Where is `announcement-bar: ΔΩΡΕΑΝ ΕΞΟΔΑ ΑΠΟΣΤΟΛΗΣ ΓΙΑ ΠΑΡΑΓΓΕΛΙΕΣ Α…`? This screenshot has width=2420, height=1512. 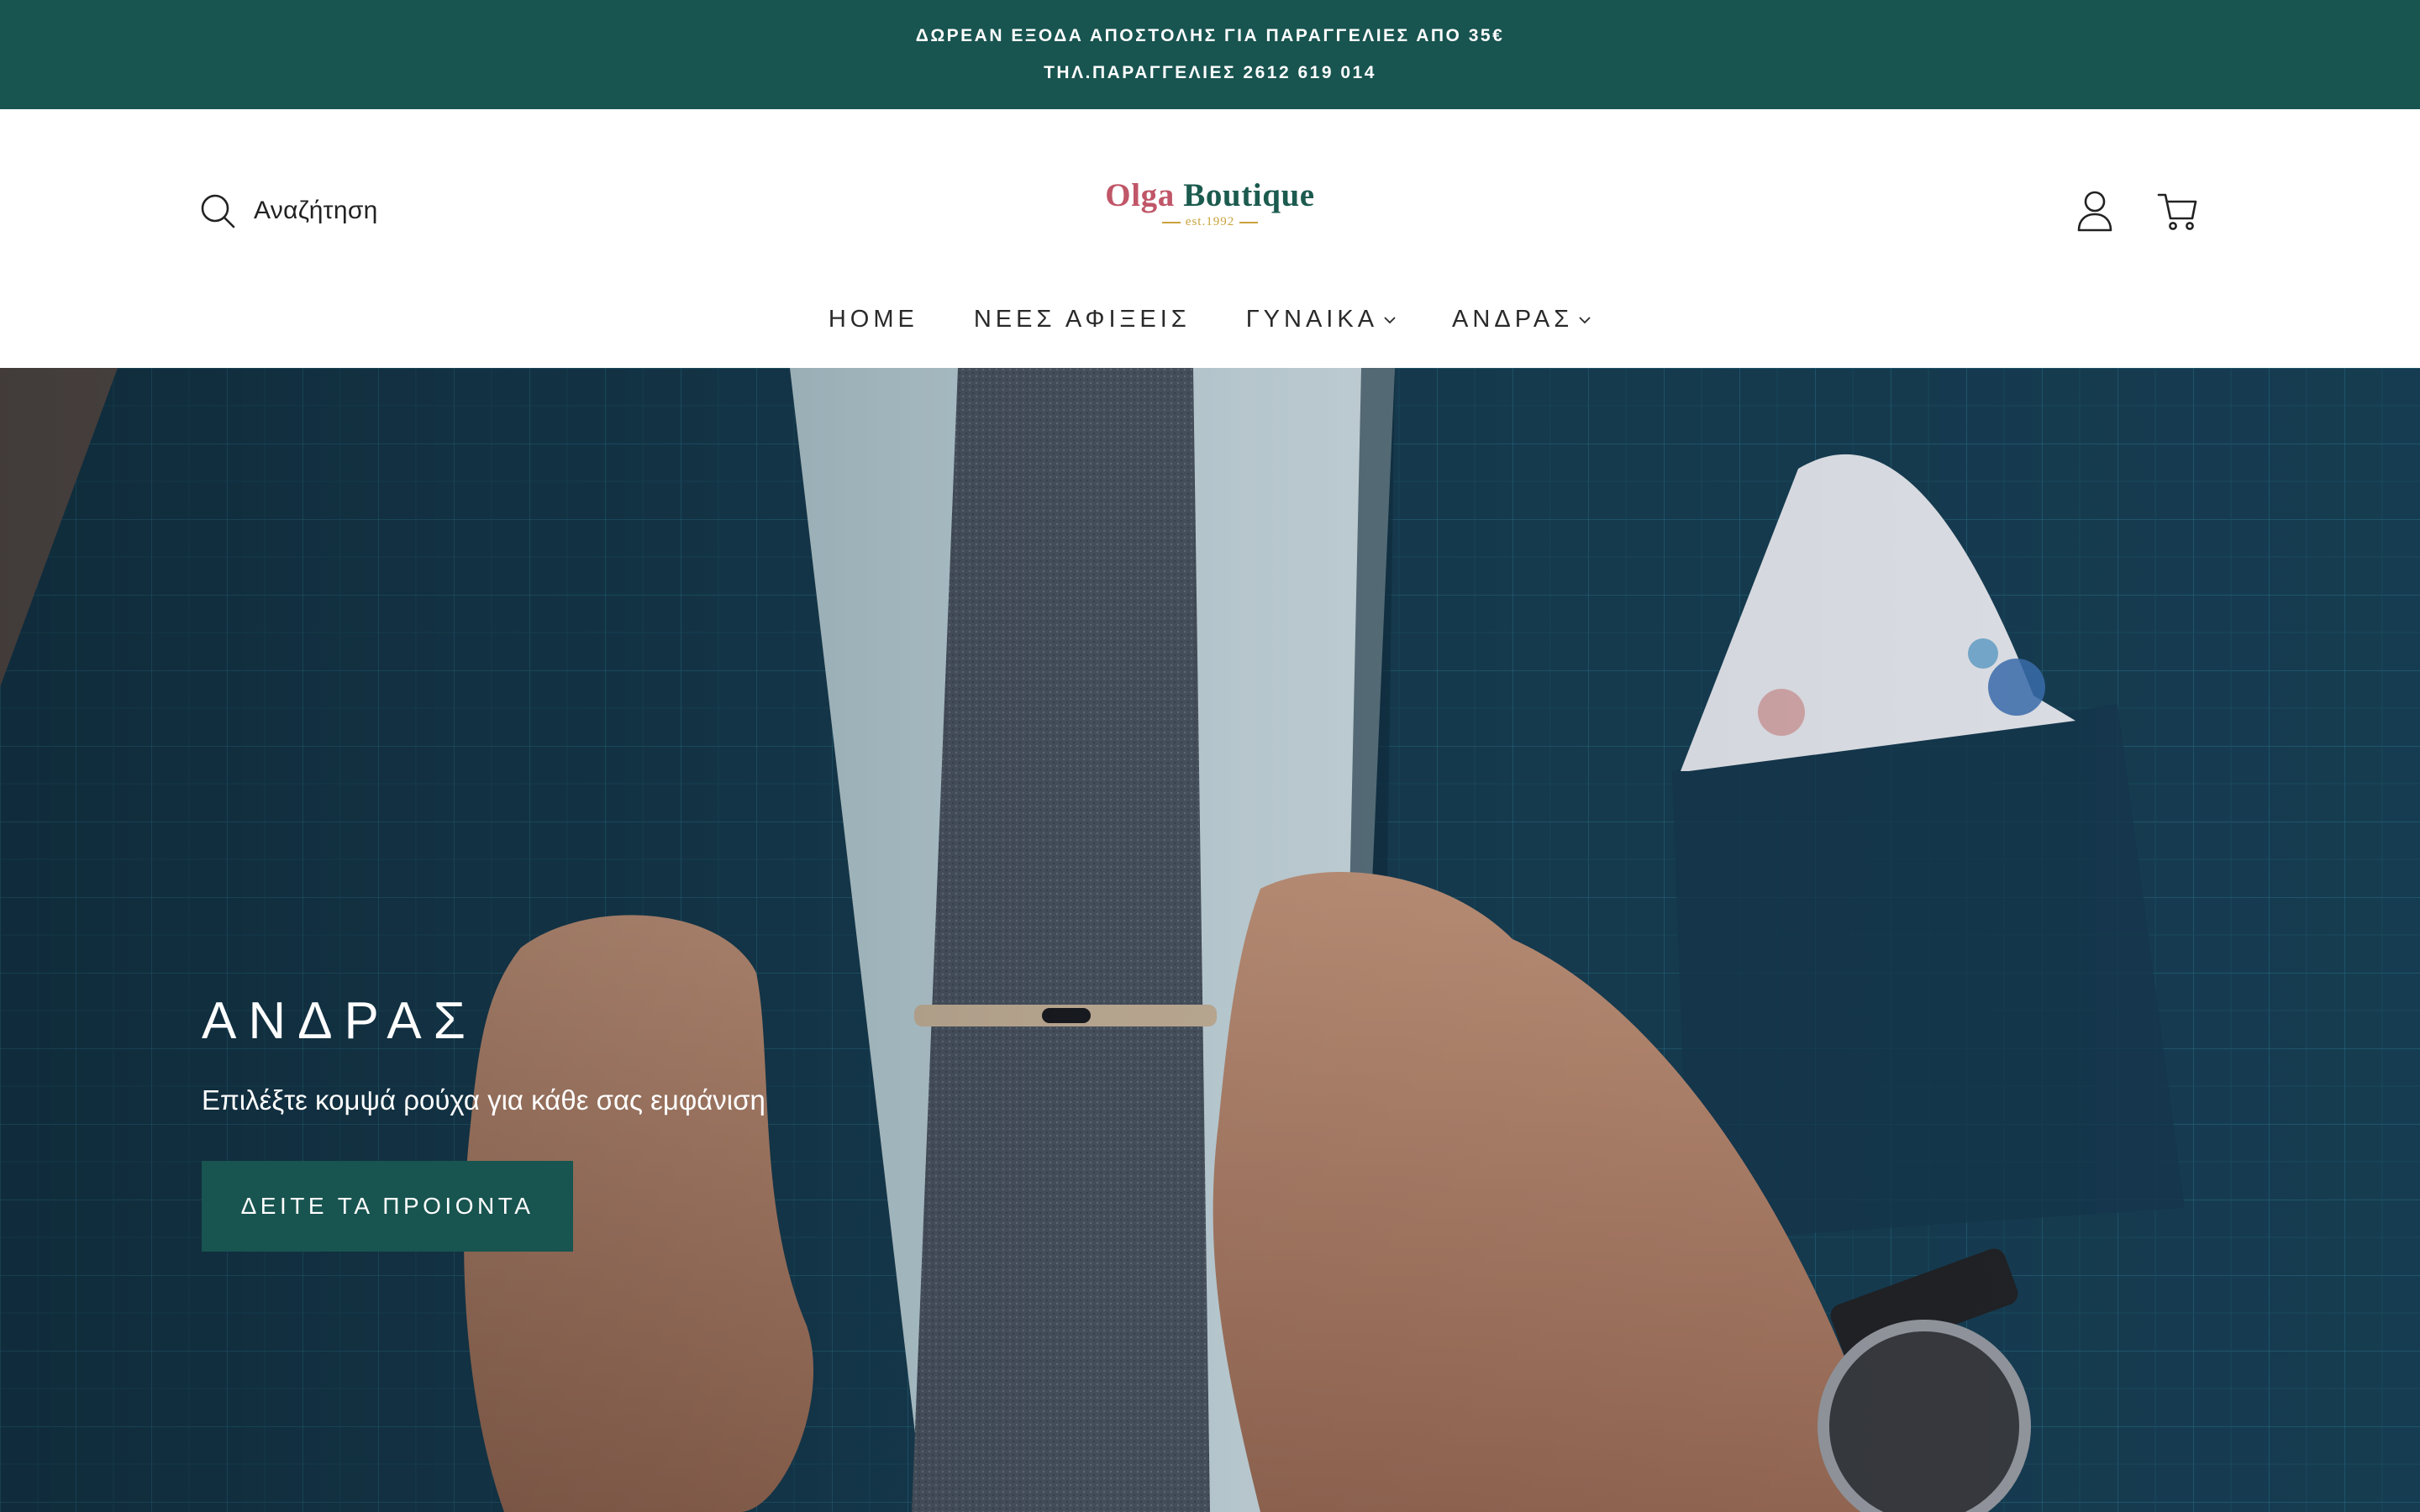
announcement-bar: ΔΩΡΕΑΝ ΕΞΟΔΑ ΑΠΟΣΤΟΛΗΣ ΓΙΑ ΠΑΡΑΓΓΕΛΙΕΣ Α… is located at coordinates (1210, 54).